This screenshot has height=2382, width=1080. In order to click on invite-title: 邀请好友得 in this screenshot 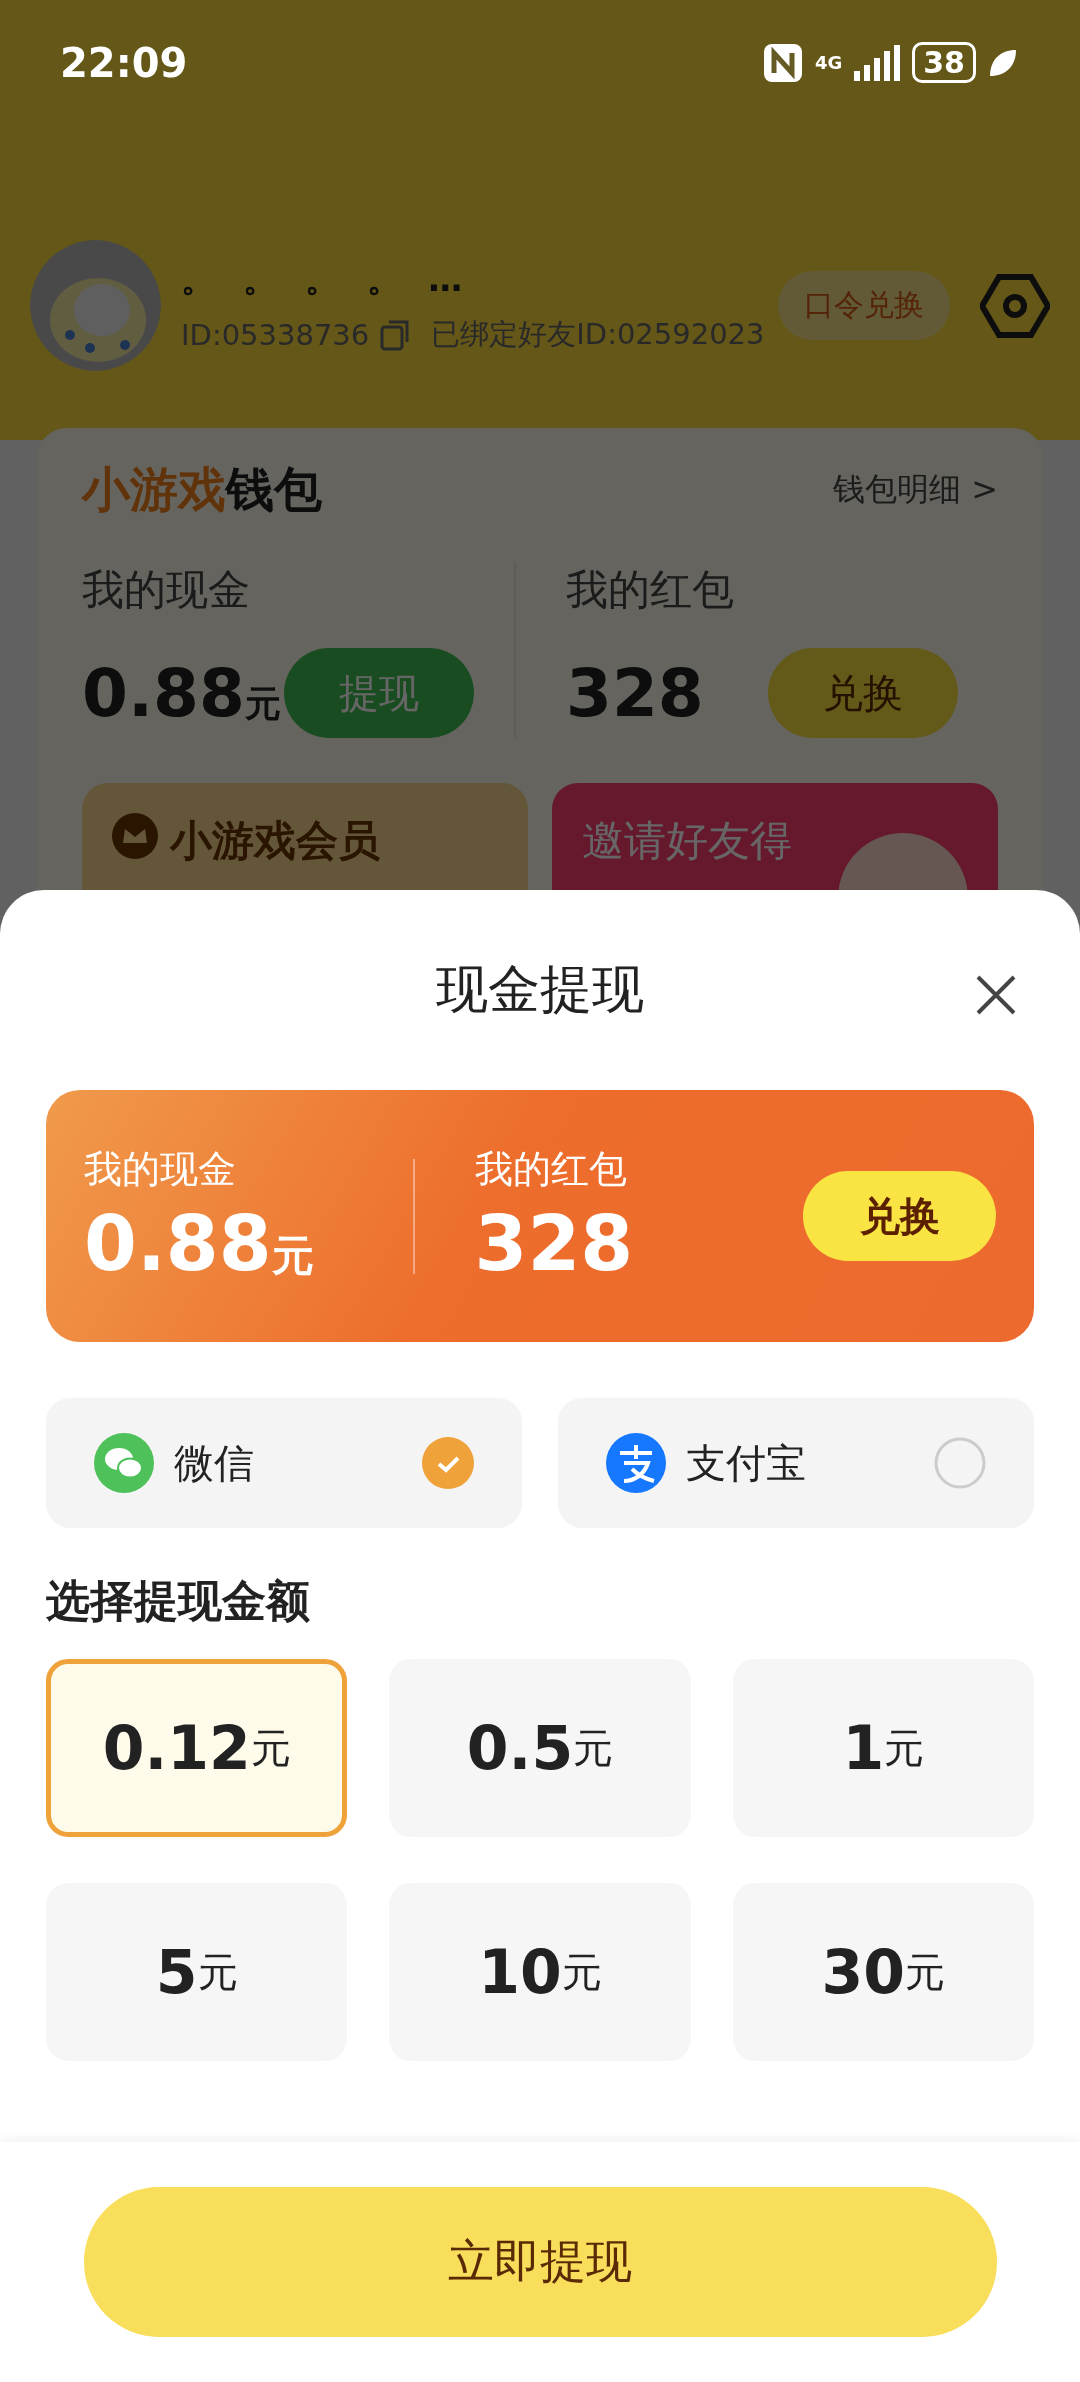, I will do `click(687, 841)`.